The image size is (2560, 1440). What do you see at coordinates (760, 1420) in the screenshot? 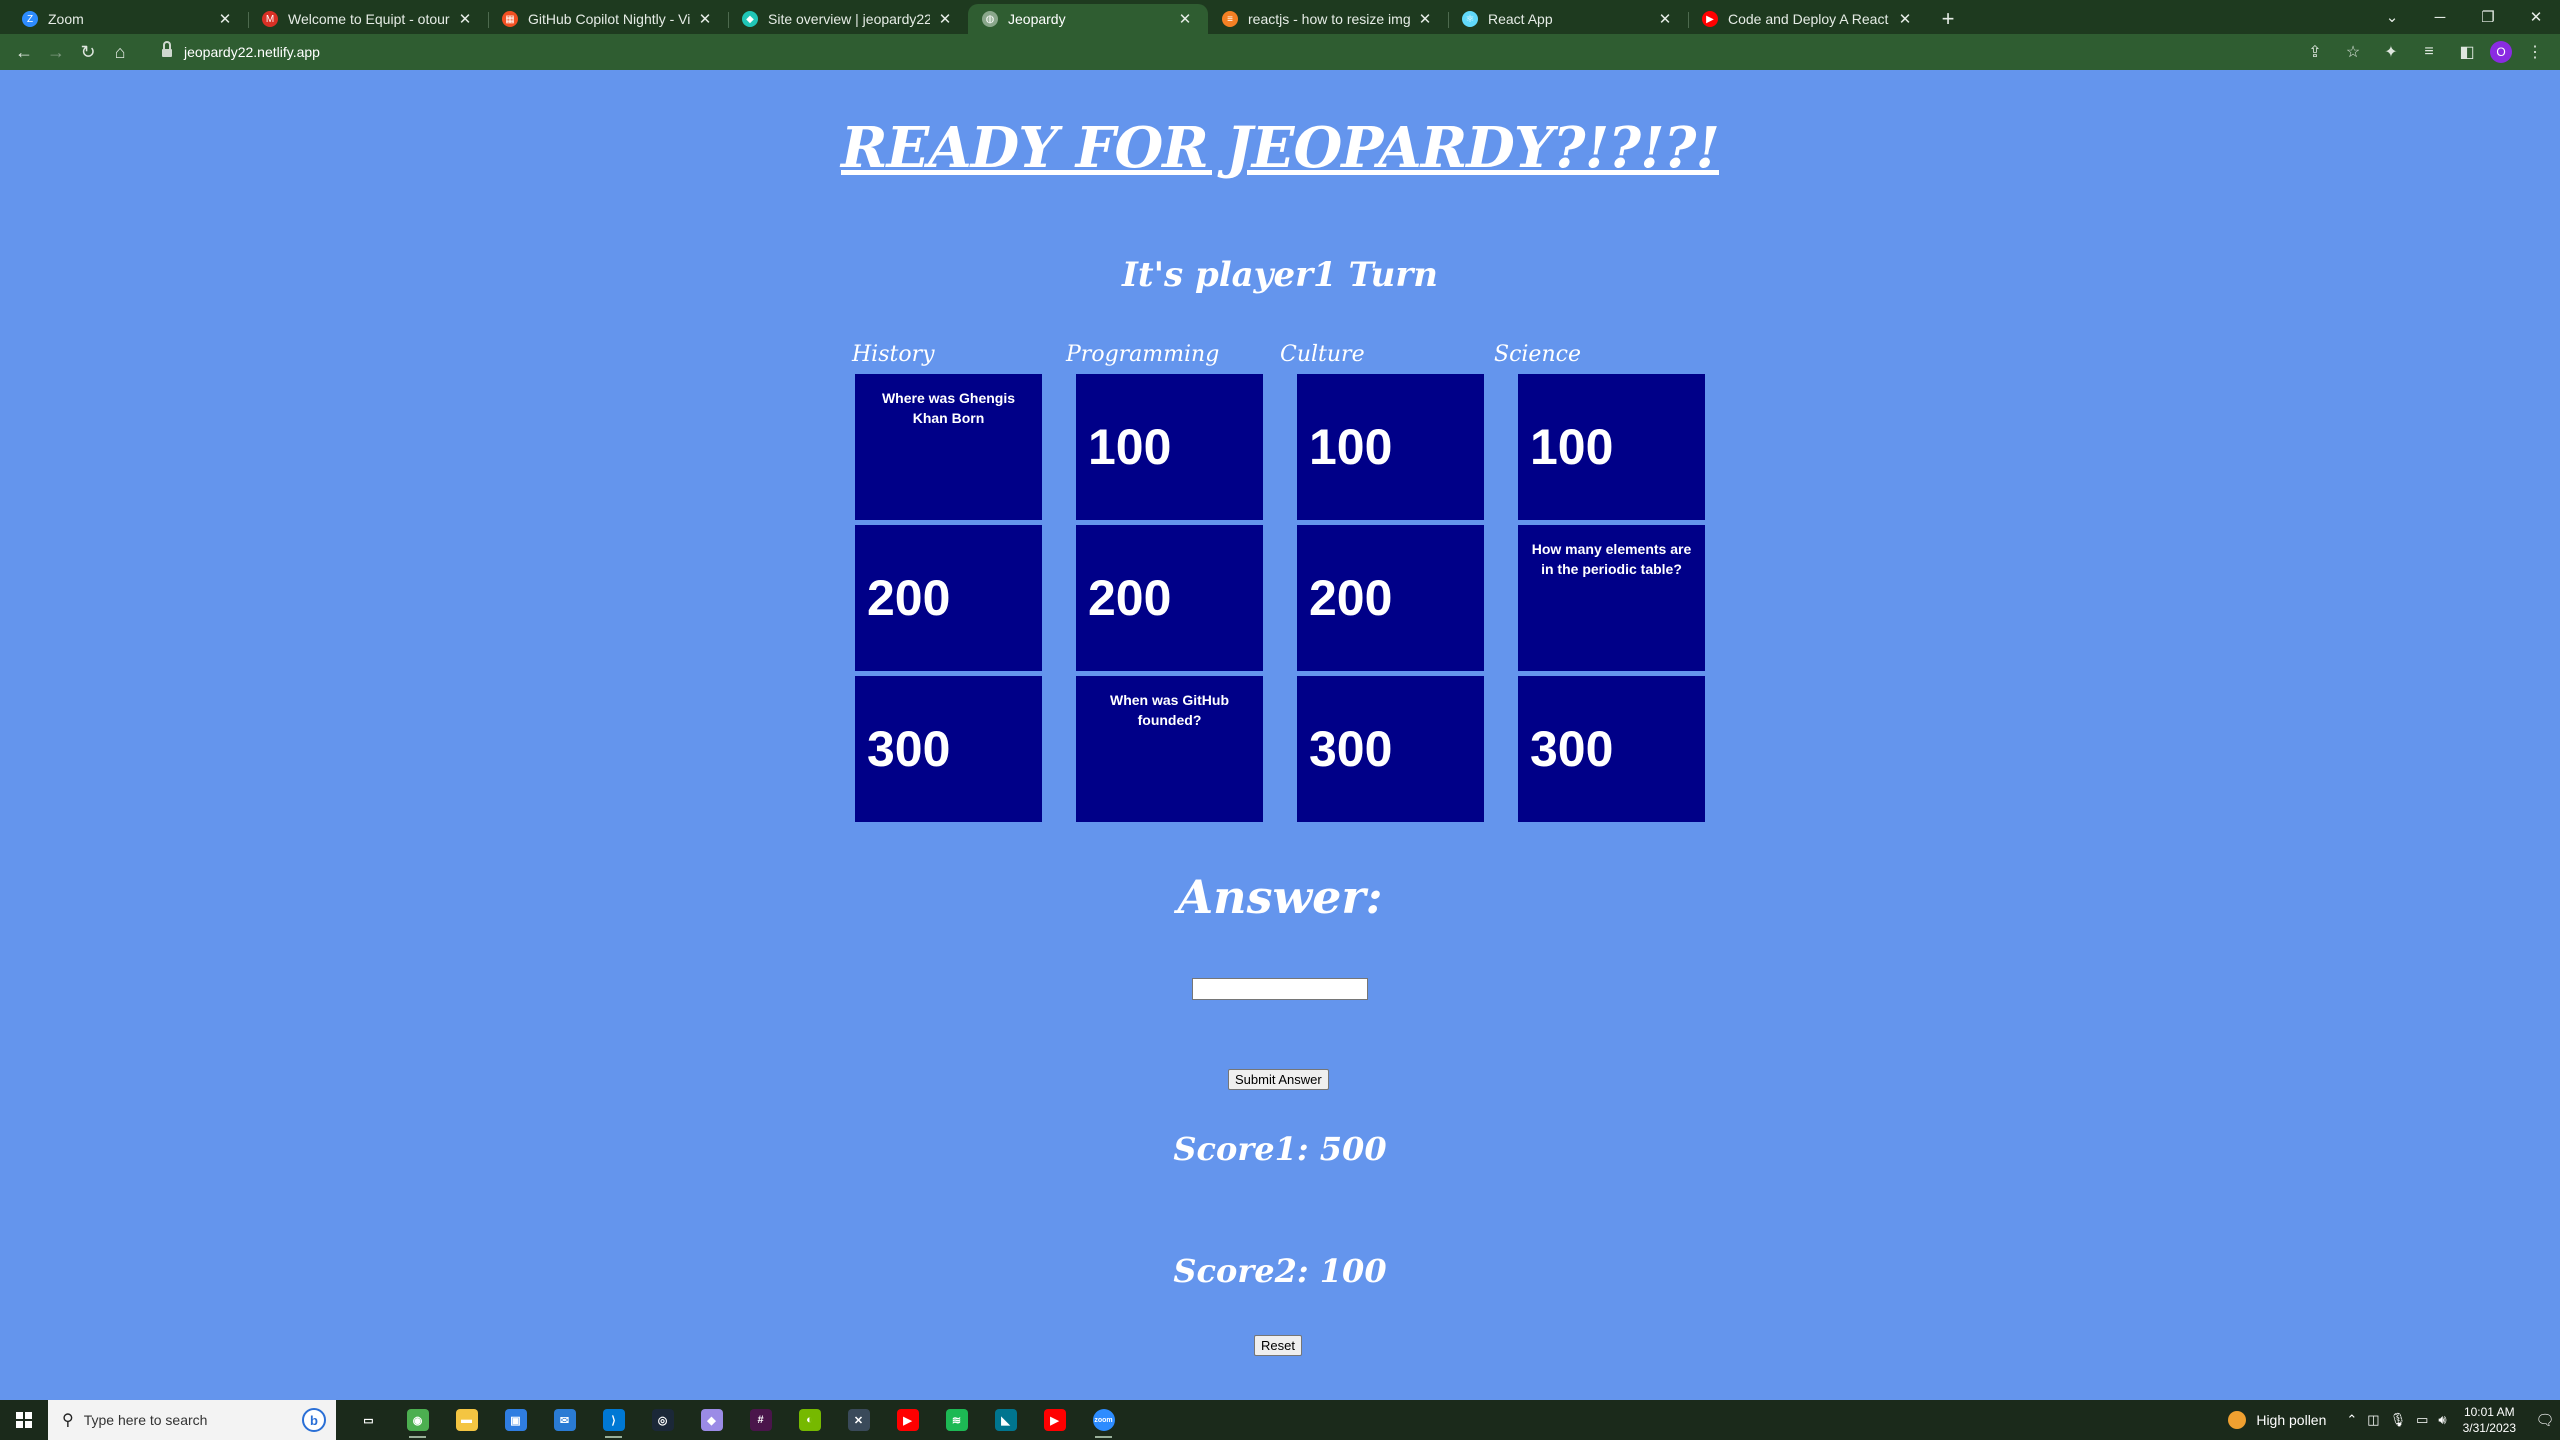
I see `taskbar-app-9: #` at bounding box center [760, 1420].